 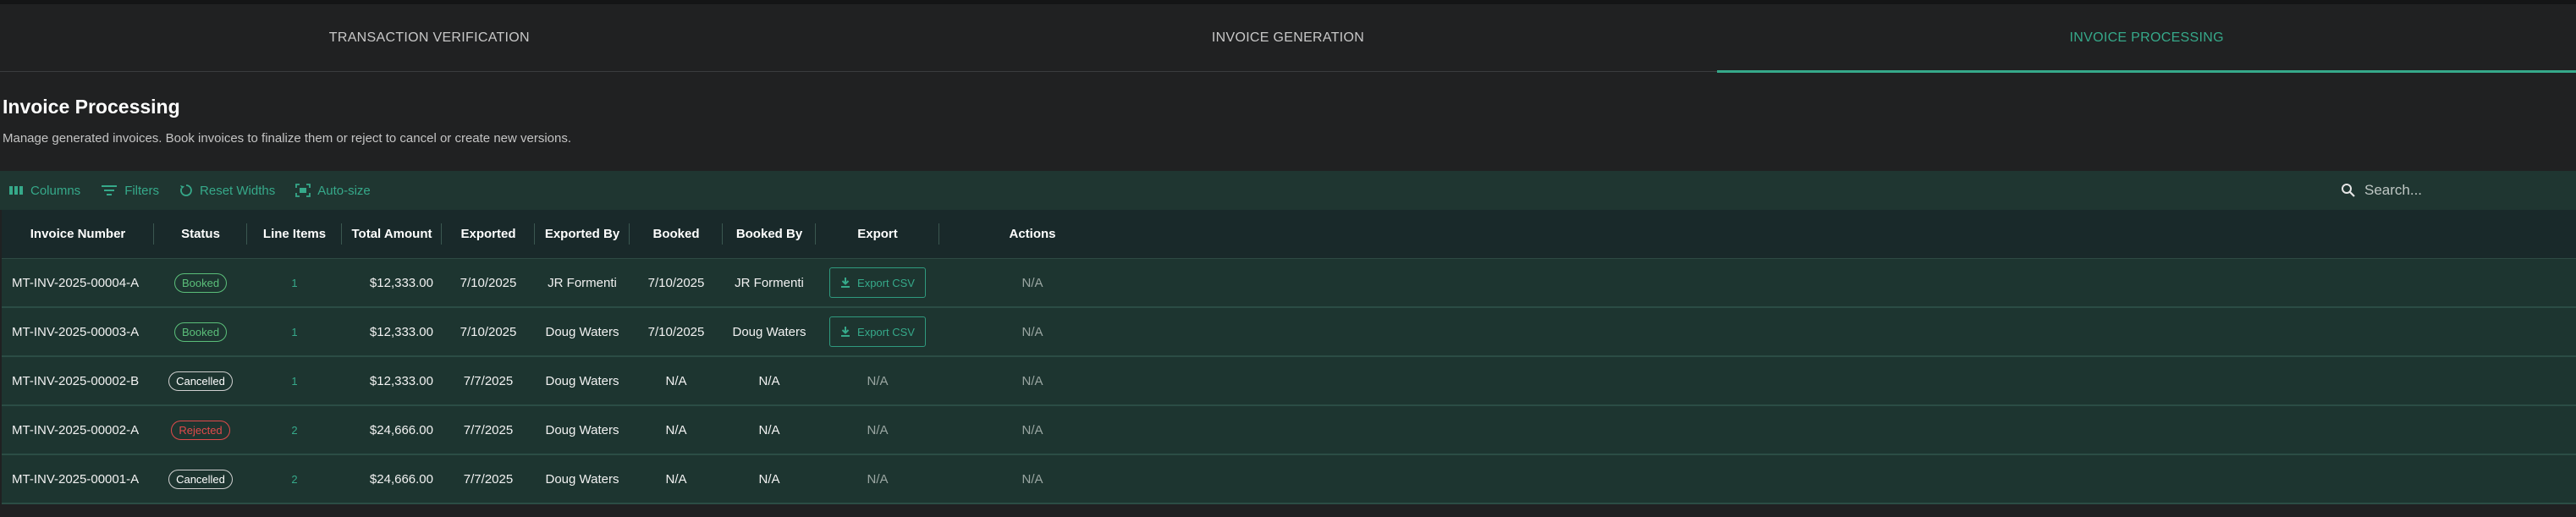 What do you see at coordinates (294, 282) in the screenshot?
I see `line-items-count: 1` at bounding box center [294, 282].